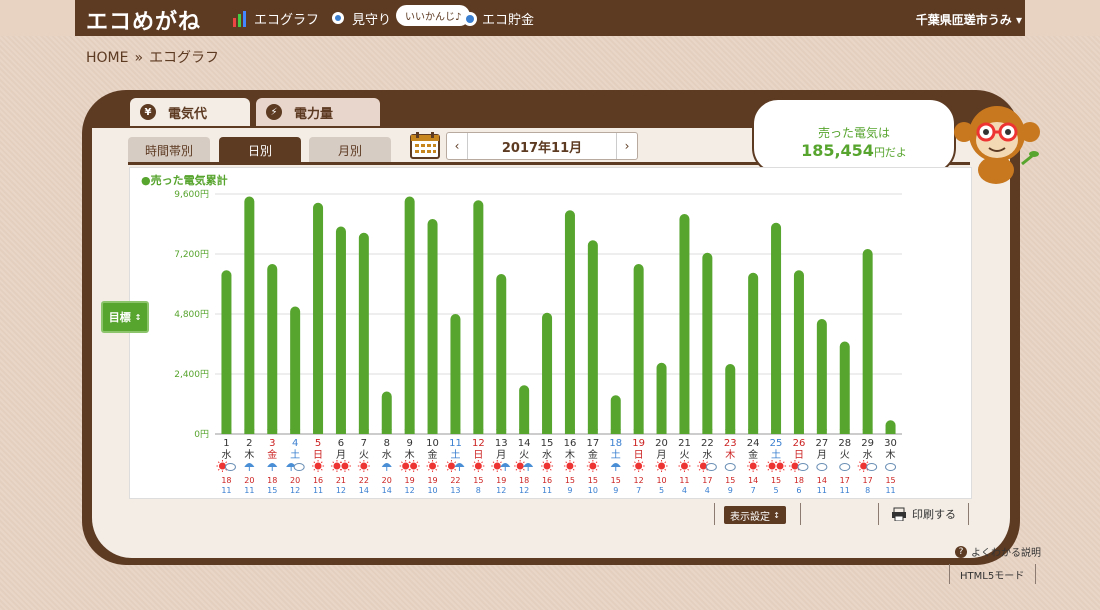 The width and height of the screenshot is (1100, 610). I want to click on x-tick-label: 27, so click(821, 443).